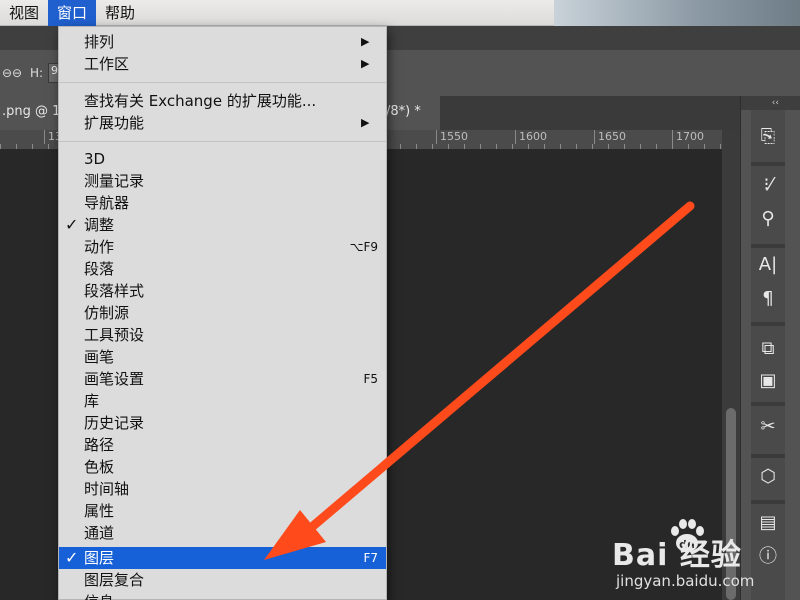 The image size is (800, 600). What do you see at coordinates (114, 423) in the screenshot?
I see `menu-item-label: 历史记录` at bounding box center [114, 423].